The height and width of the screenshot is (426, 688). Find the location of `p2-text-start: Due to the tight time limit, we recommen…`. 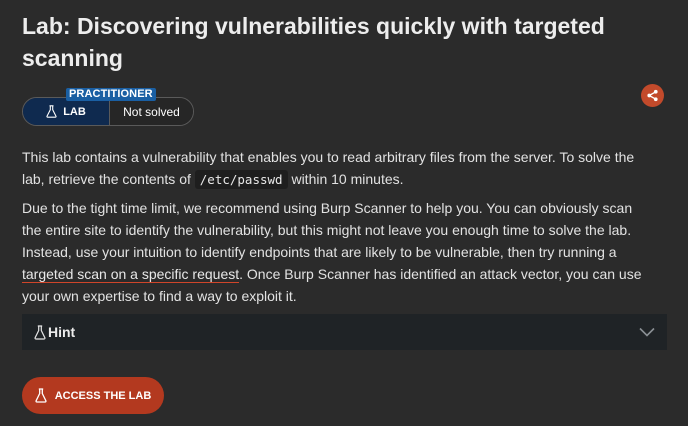

p2-text-start: Due to the tight time limit, we recommen… is located at coordinates (327, 230).